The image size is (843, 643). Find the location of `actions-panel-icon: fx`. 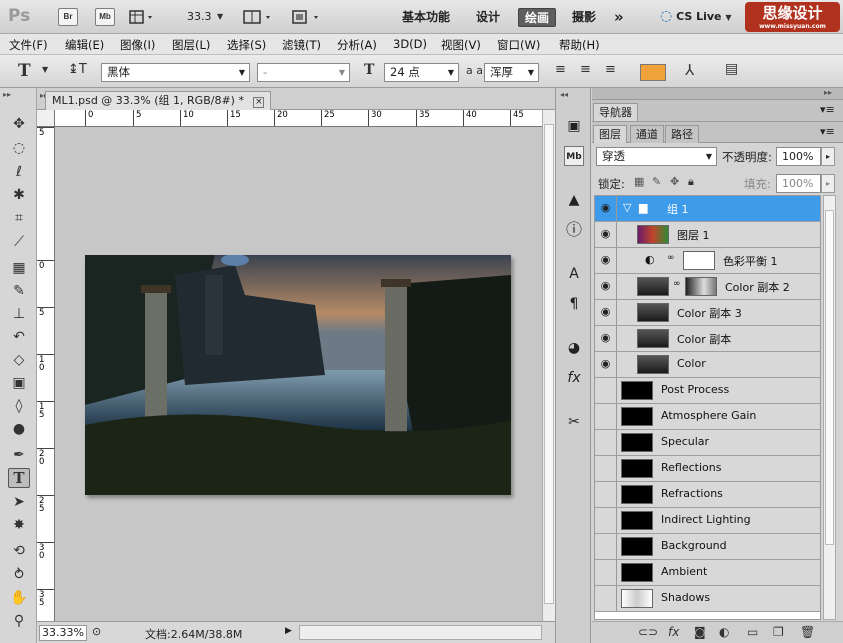

actions-panel-icon: fx is located at coordinates (574, 378).